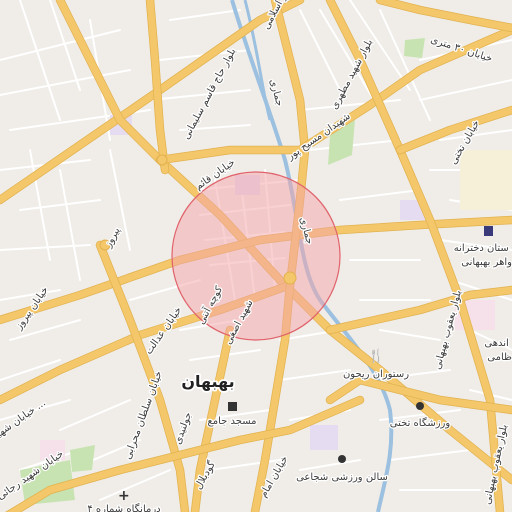 The image size is (512, 512). Describe the element at coordinates (488, 231) in the screenshot. I see `hospital-icon` at that location.